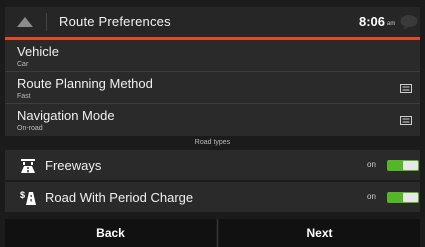 This screenshot has width=425, height=247. I want to click on road-with-period-charge-row: $ Road With Period Charge on, so click(212, 197).